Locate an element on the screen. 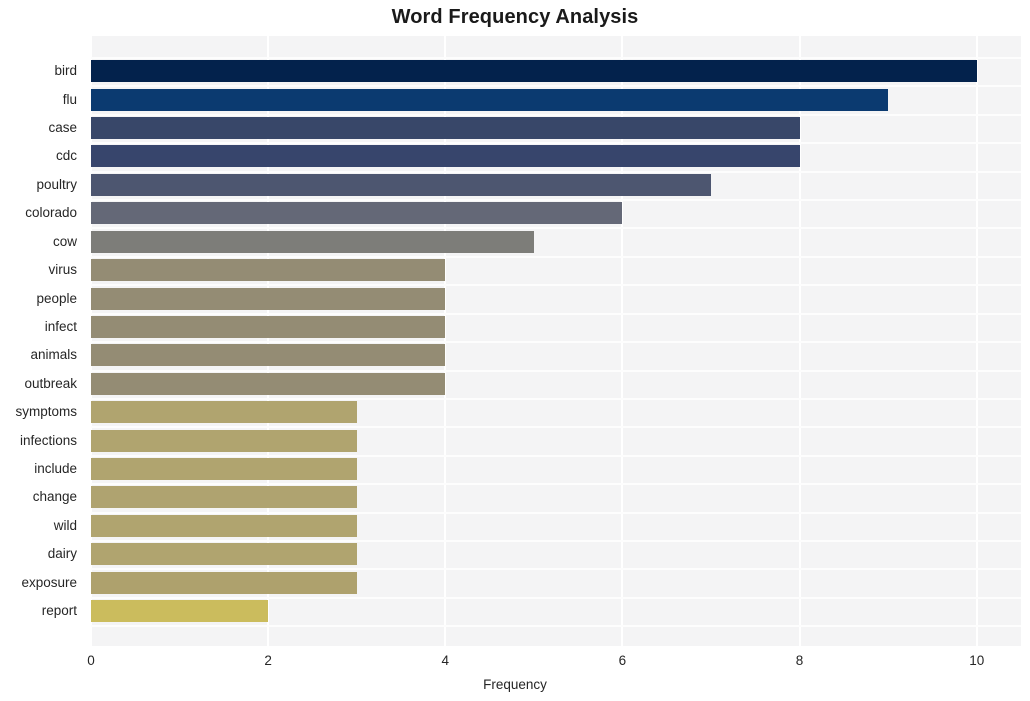 The height and width of the screenshot is (701, 1030). y-tick-label-outbreak: outbreak is located at coordinates (50, 383).